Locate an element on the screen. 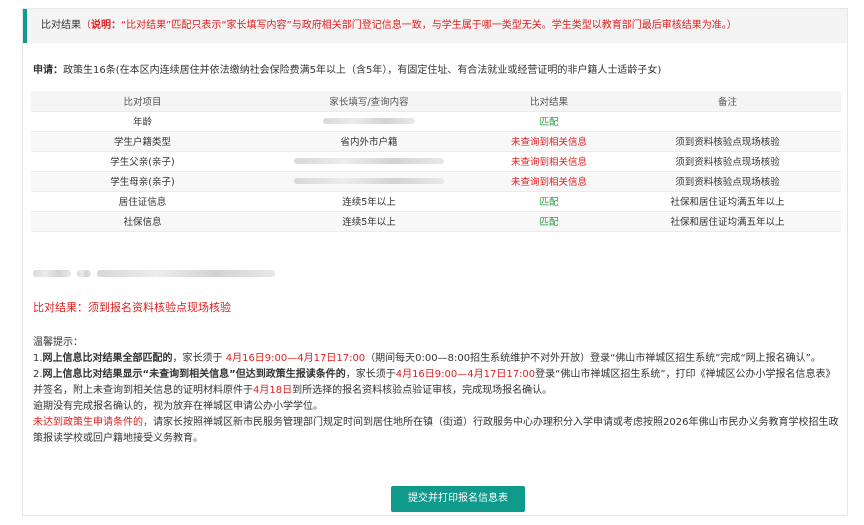 The image size is (864, 525). table-row: 学生父亲(亲子) 未查询到相关信息 须到资料核验点现场核验 is located at coordinates (436, 161).